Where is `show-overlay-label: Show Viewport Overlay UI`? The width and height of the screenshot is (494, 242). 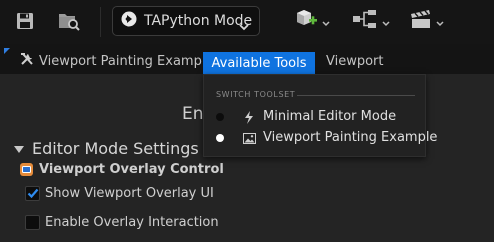
show-overlay-label: Show Viewport Overlay UI is located at coordinates (129, 193).